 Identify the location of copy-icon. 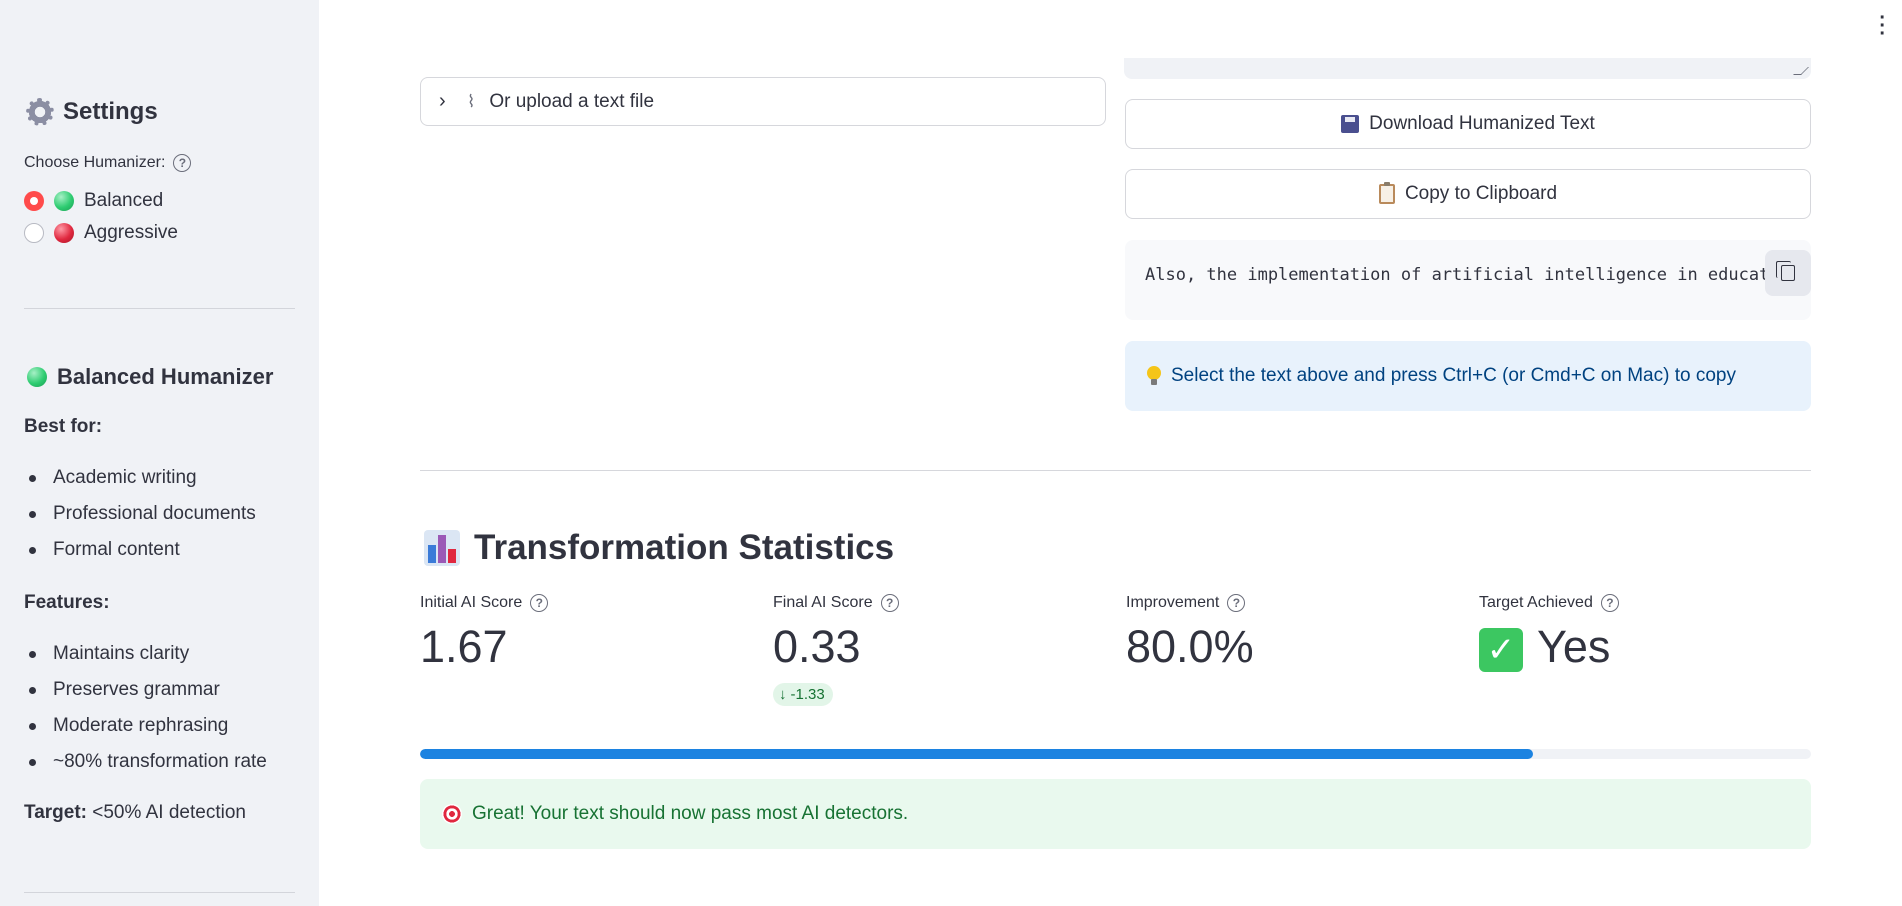
(1785, 271).